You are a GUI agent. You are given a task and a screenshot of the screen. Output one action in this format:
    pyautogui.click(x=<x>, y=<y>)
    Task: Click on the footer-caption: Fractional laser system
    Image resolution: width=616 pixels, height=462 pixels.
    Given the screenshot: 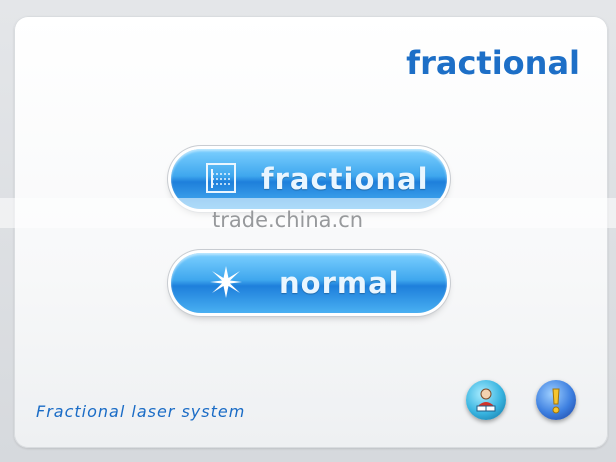 What is the action you would take?
    pyautogui.click(x=141, y=411)
    